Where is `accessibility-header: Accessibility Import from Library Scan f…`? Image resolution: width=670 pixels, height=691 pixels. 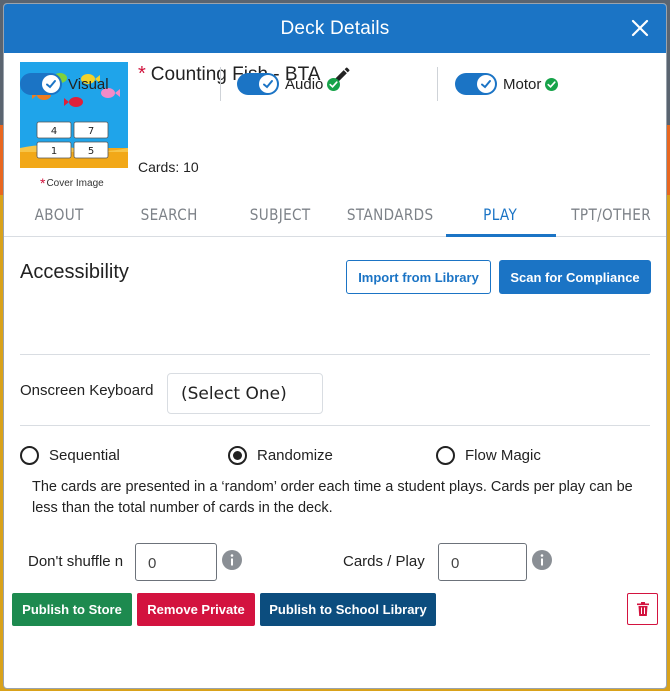
accessibility-header: Accessibility Import from Library Scan f… is located at coordinates (335, 266).